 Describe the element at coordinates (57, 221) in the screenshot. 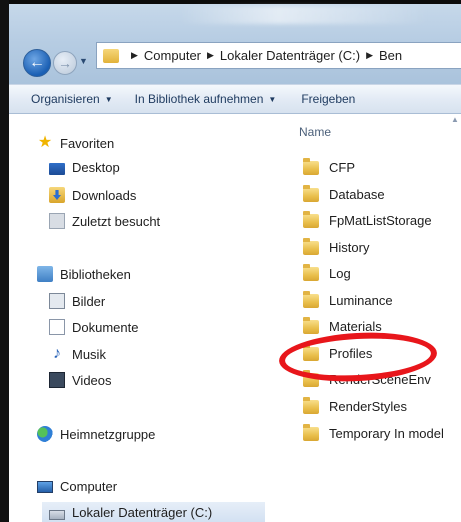

I see `recent-places-icon` at that location.